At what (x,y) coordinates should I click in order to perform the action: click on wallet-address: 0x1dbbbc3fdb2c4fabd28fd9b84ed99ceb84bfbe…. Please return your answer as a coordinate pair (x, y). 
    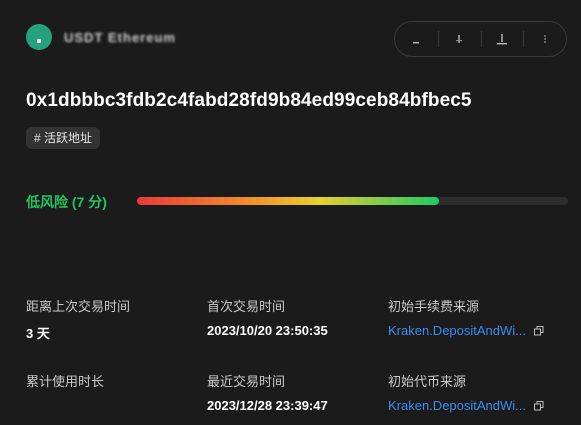
    Looking at the image, I should click on (249, 100).